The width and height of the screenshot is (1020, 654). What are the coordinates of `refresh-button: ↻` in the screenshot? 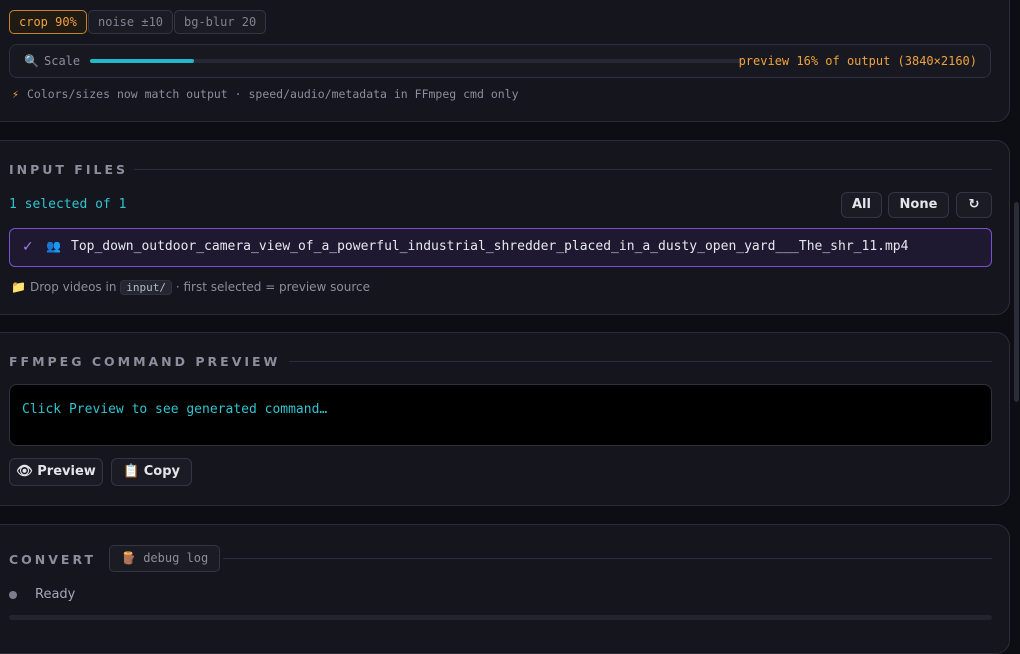 It's located at (974, 205).